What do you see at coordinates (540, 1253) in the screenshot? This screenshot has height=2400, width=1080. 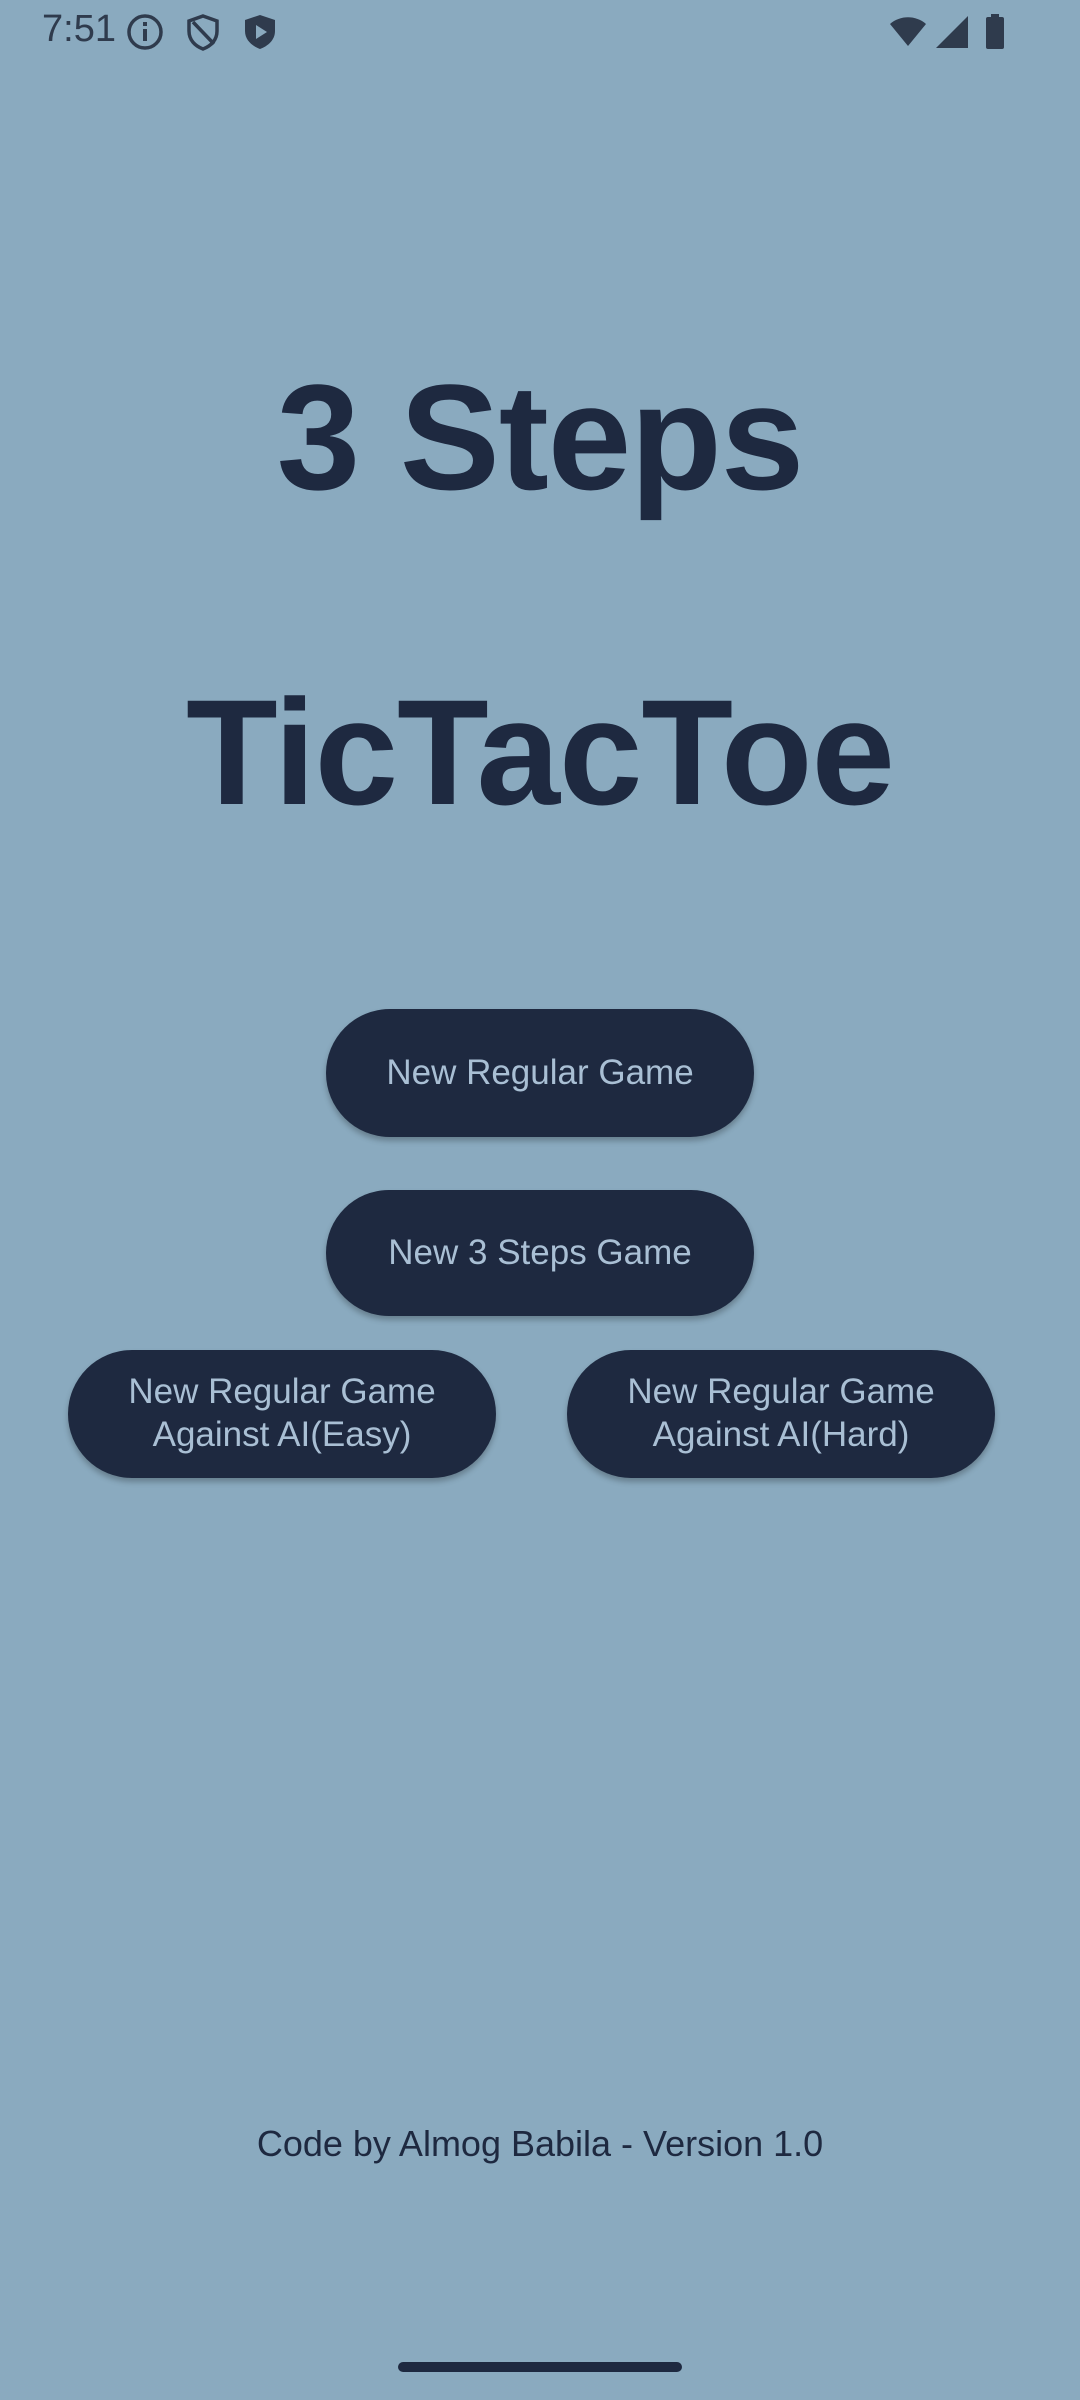 I see `new-3-steps-game-button: New 3 Steps Game` at bounding box center [540, 1253].